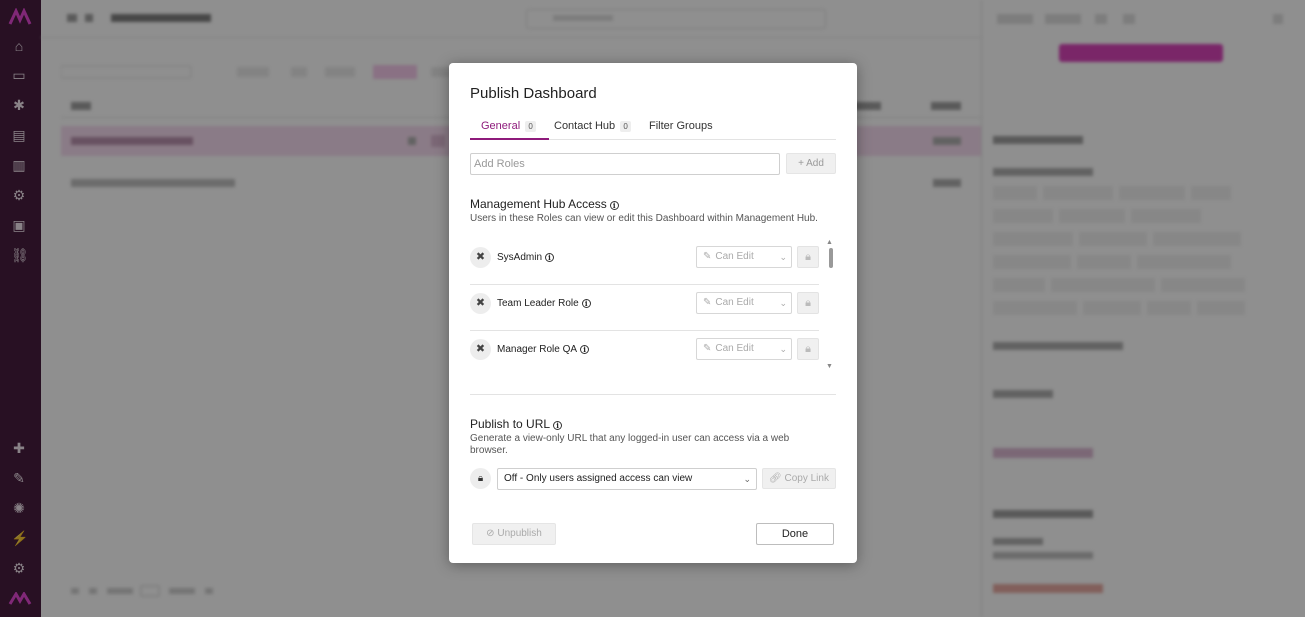  I want to click on link-icon: 🔗︎, so click(775, 478).